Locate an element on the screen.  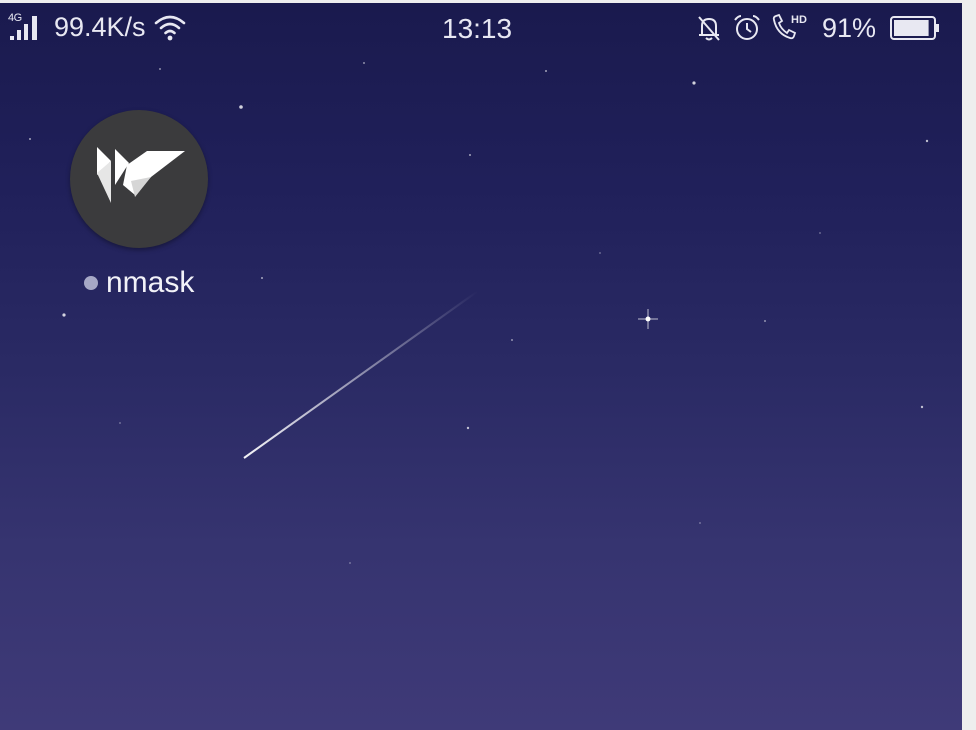
sparkle-star is located at coordinates (648, 319).